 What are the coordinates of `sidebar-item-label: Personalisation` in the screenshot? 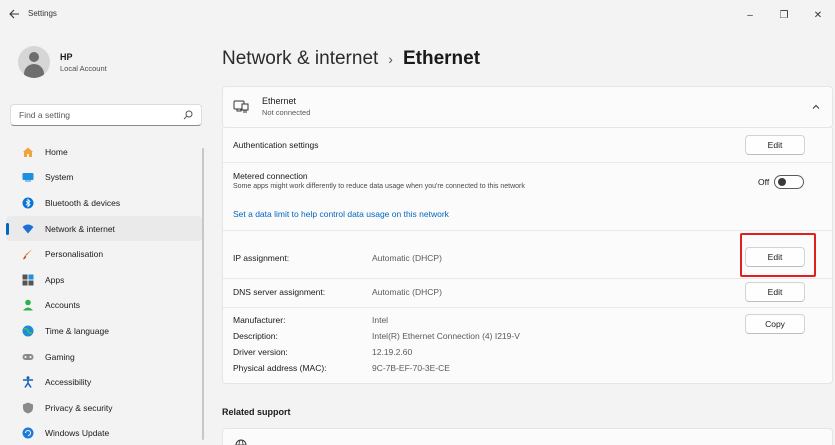 It's located at (74, 254).